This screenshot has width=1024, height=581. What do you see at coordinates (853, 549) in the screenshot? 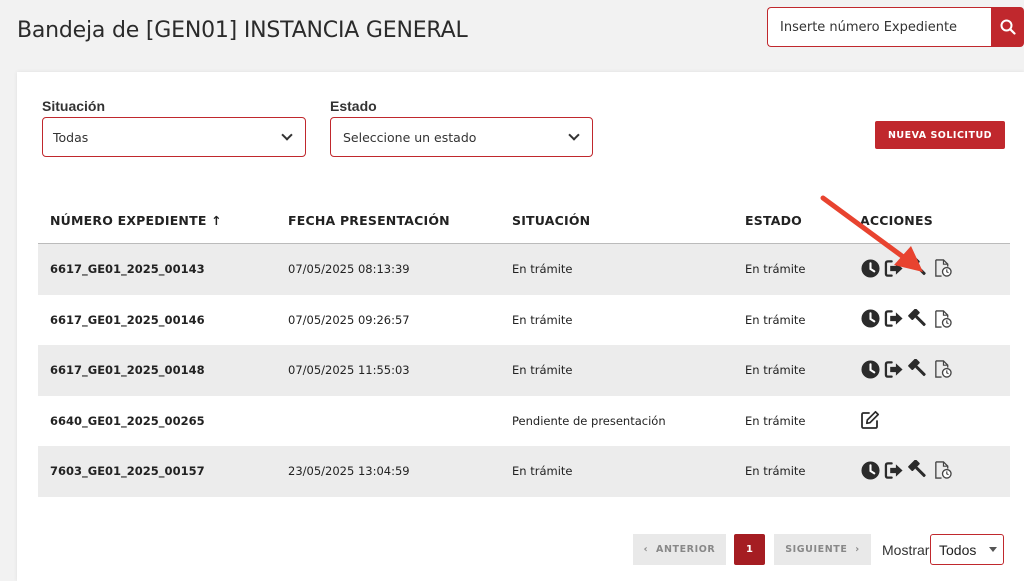
I see `chevron-right-icon: ›` at bounding box center [853, 549].